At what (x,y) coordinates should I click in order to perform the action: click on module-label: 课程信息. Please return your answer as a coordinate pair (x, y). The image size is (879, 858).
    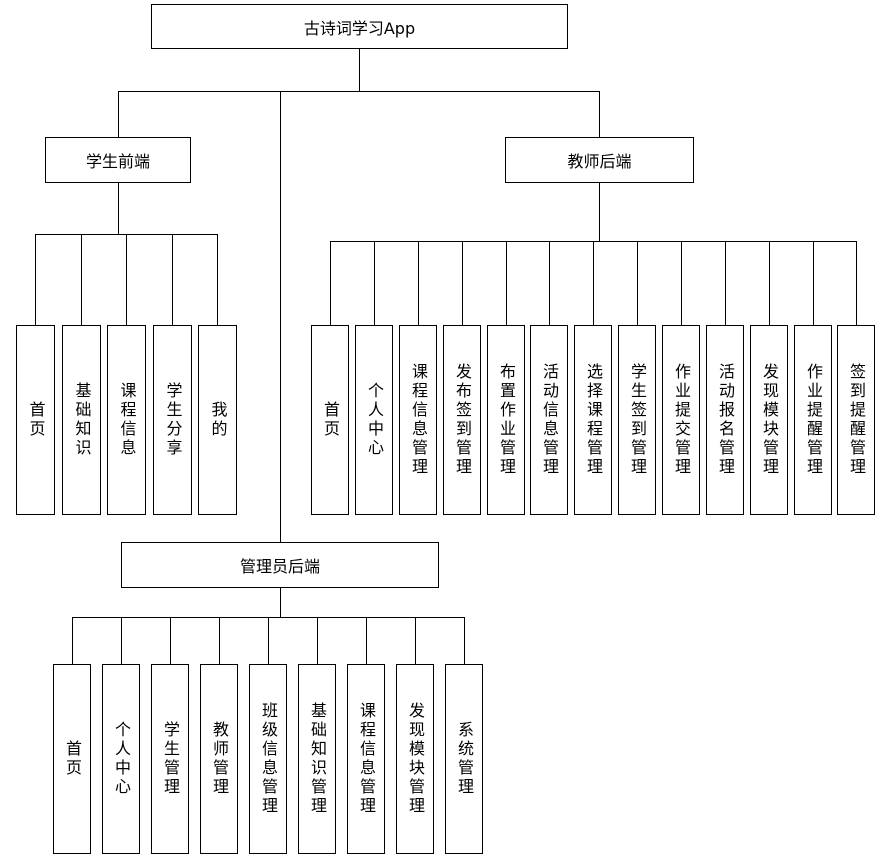
    Looking at the image, I should click on (127, 420).